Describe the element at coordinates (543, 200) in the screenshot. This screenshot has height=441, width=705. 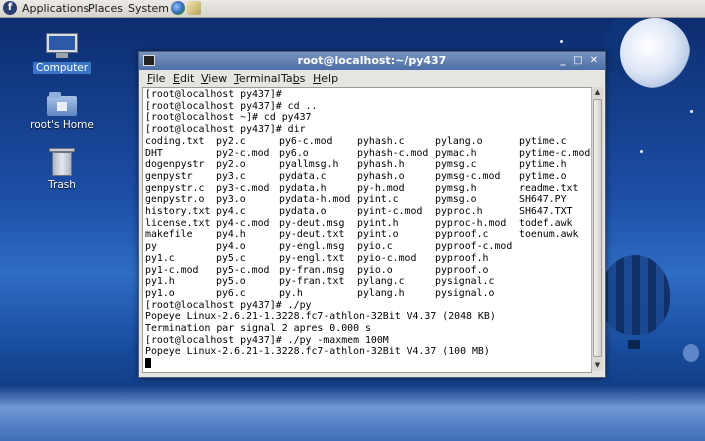
I see `dir-listing-entry: SH647.PY` at that location.